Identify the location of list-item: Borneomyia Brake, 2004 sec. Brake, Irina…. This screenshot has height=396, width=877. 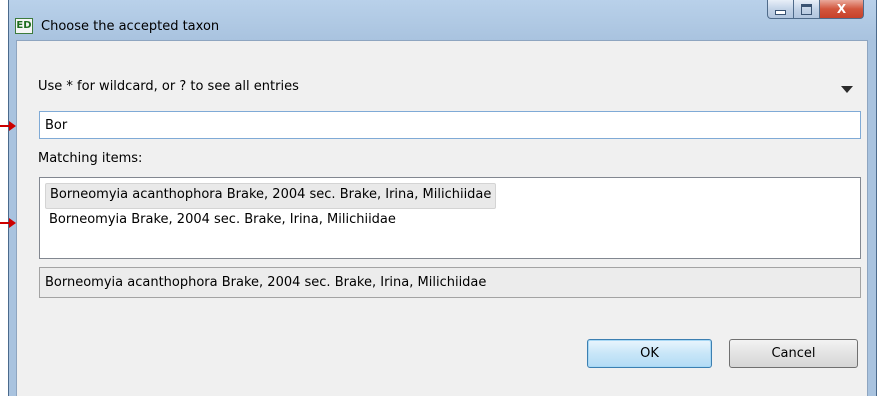
(222, 220).